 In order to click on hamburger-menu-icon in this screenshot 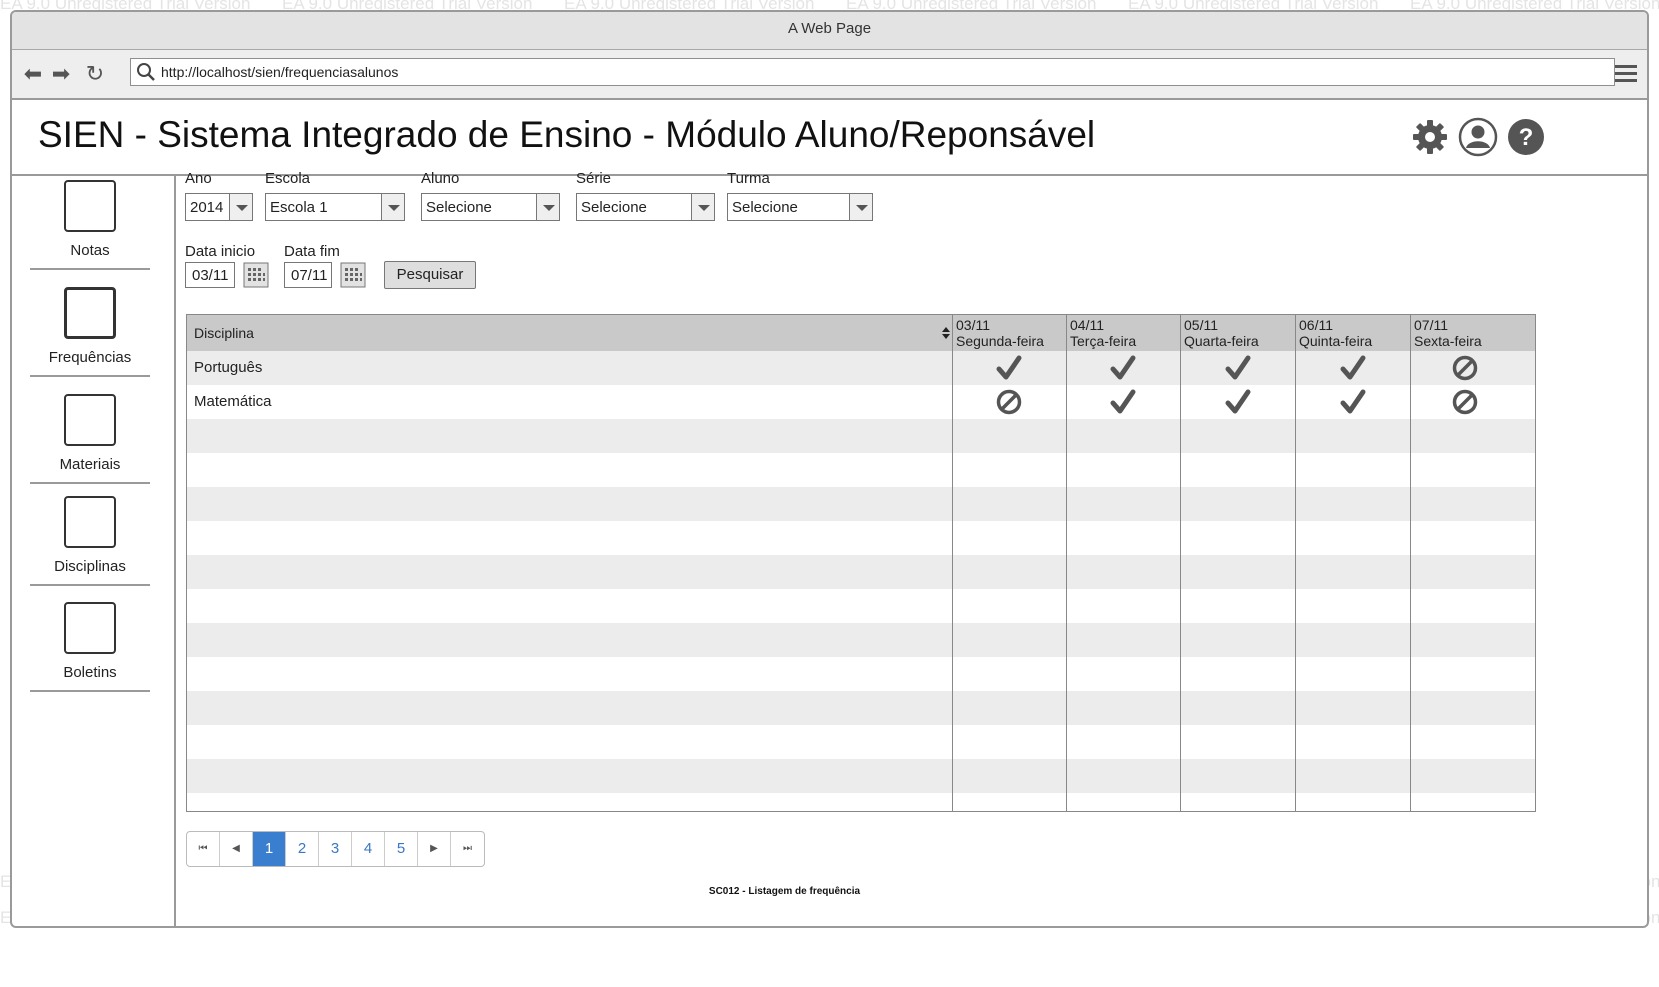, I will do `click(1626, 75)`.